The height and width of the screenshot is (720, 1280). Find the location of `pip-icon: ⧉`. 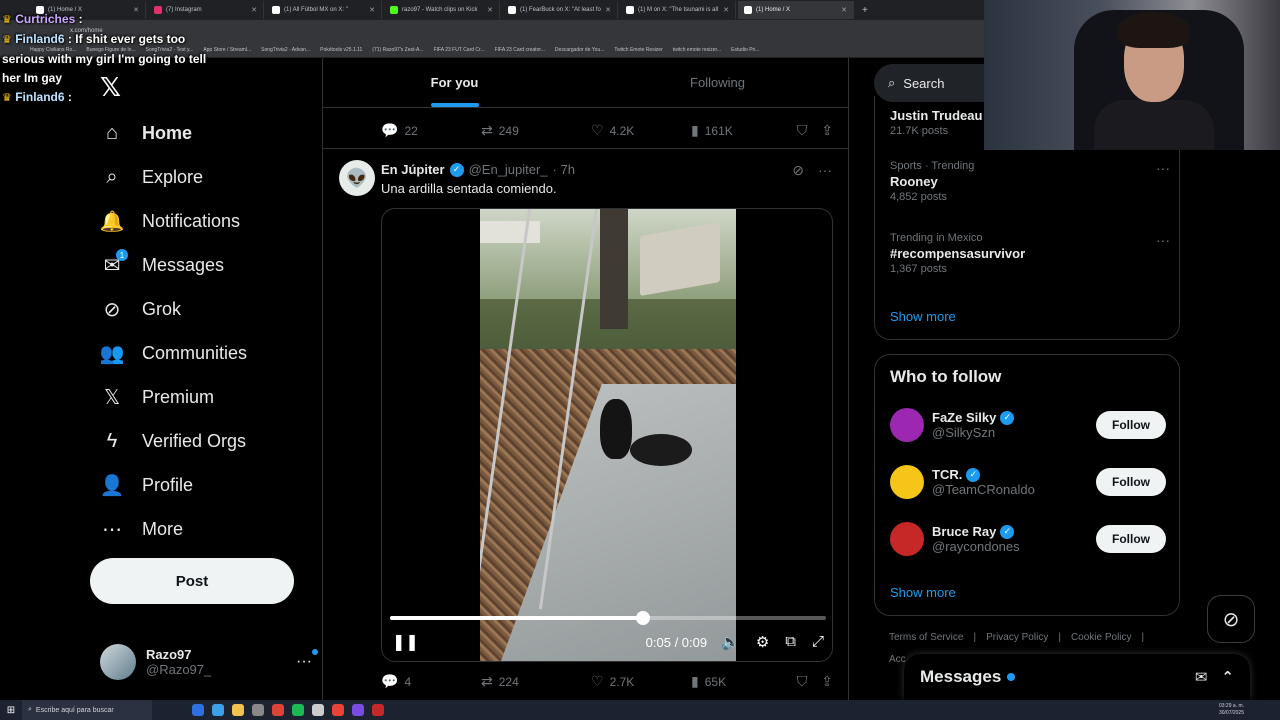

pip-icon: ⧉ is located at coordinates (790, 642).